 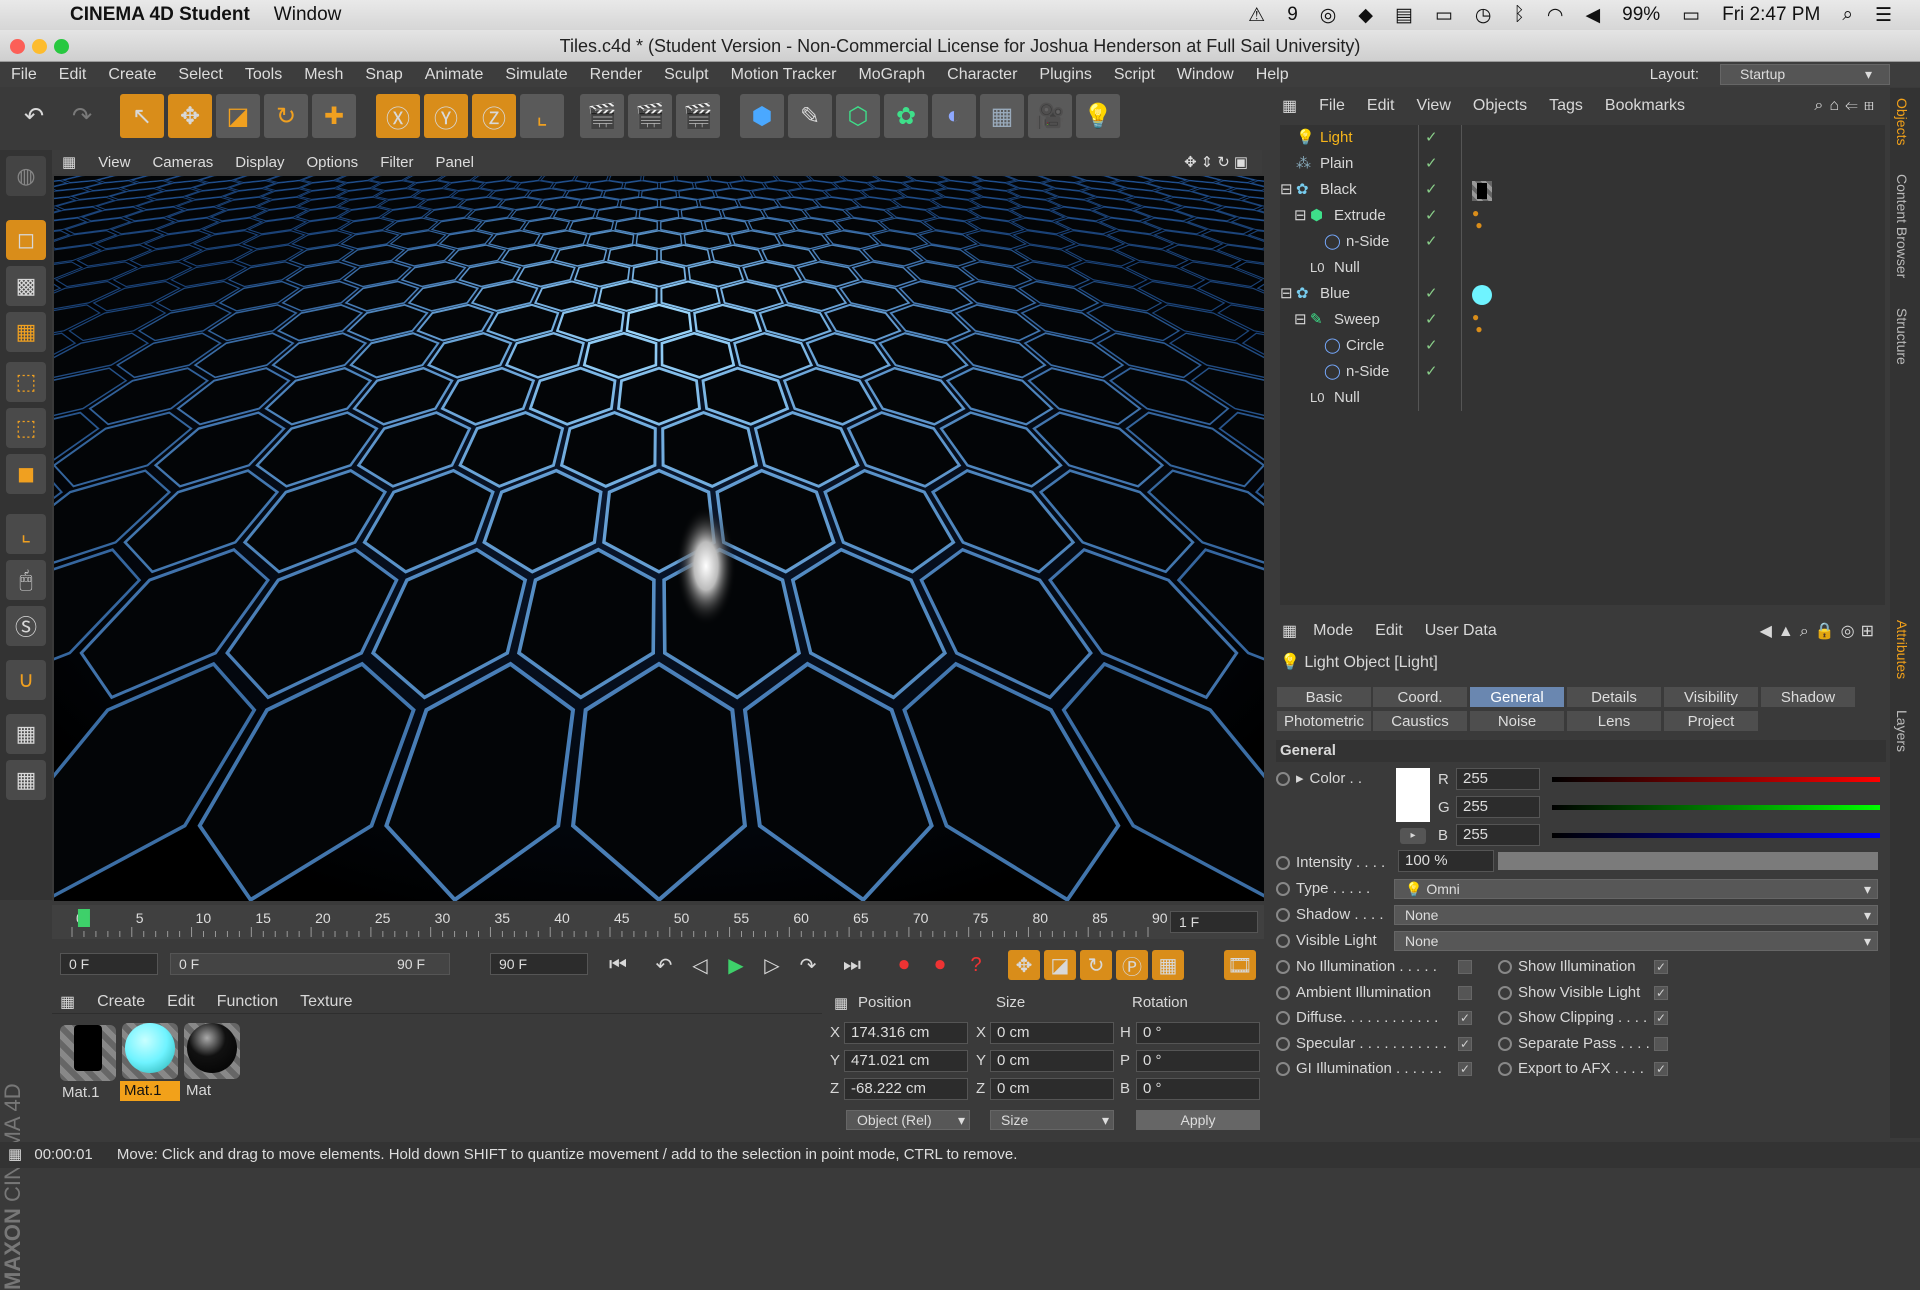 What do you see at coordinates (1820, 631) in the screenshot?
I see `attribute-nav-icons: ◀▲⌕🔒◎⊞` at bounding box center [1820, 631].